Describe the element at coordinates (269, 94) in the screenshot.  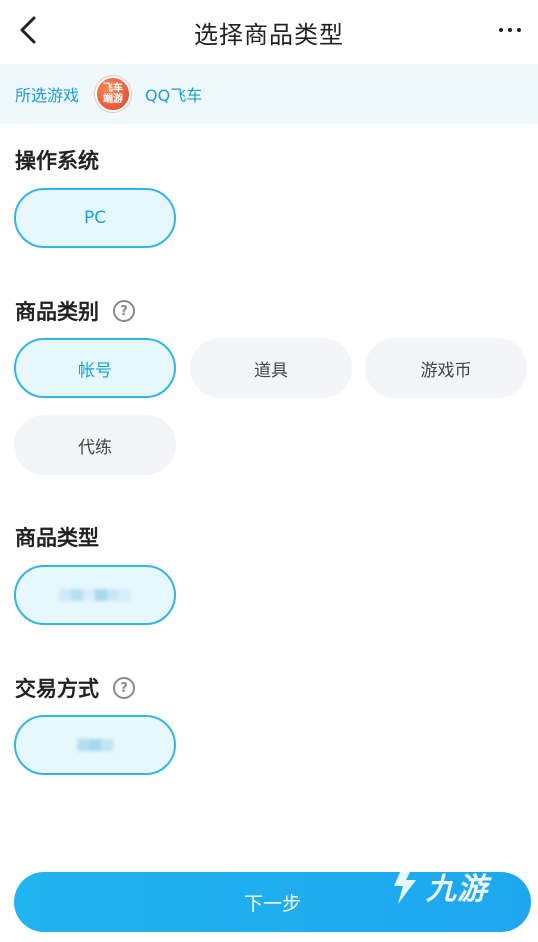
I see `selected-game-banner: 所选游戏 飞车 端游 QQ飞车` at that location.